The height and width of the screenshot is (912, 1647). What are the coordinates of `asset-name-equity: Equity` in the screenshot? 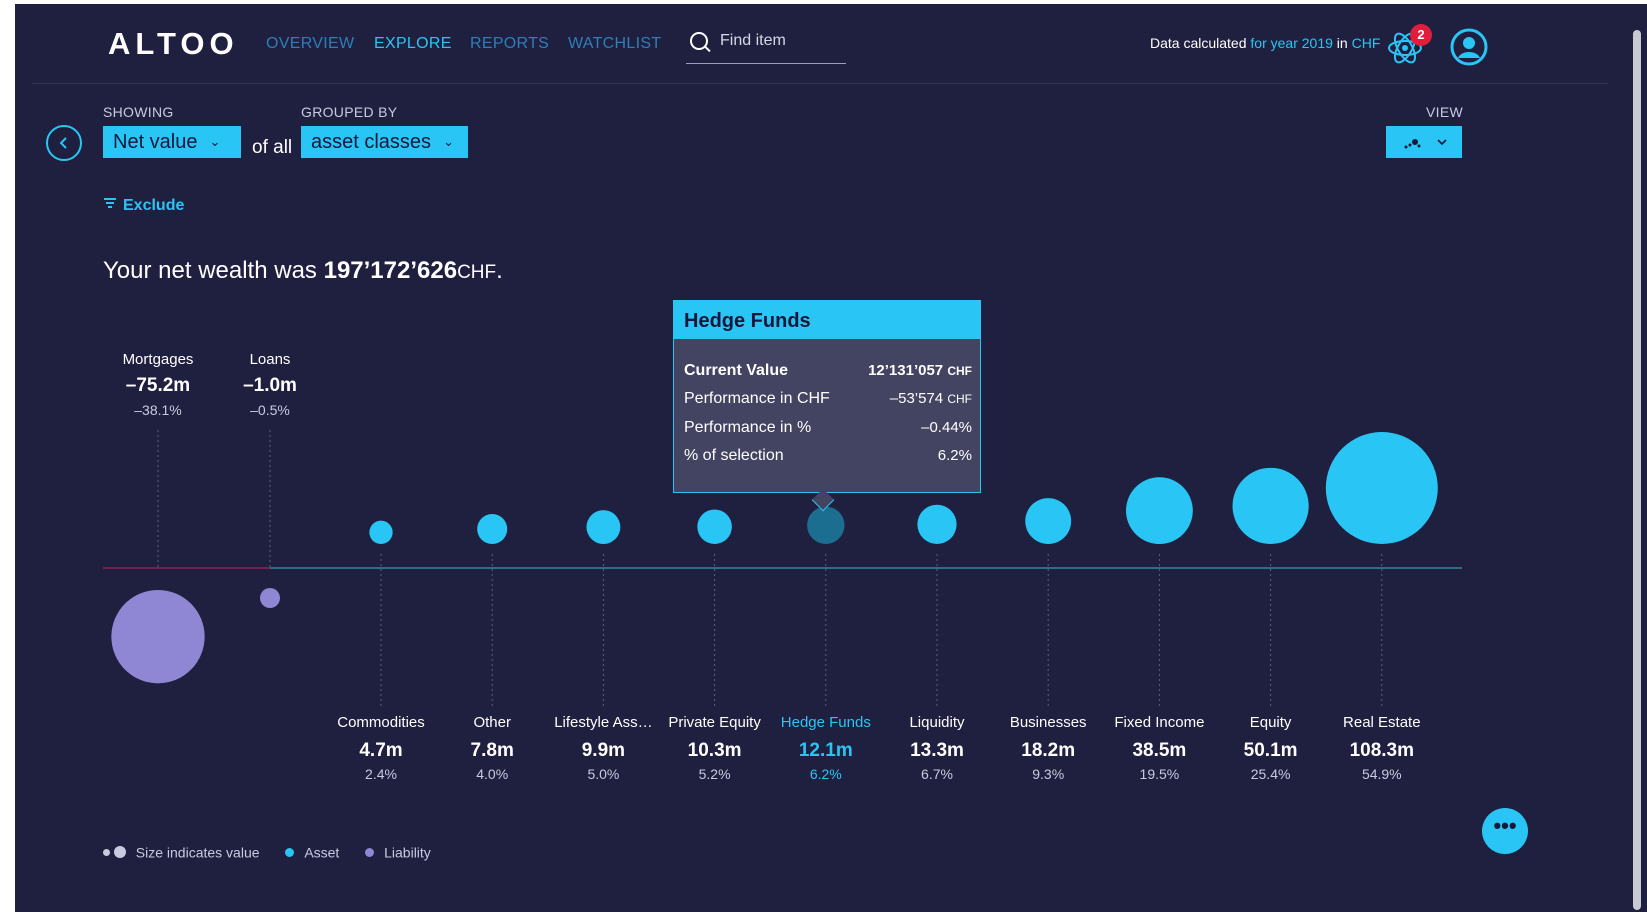 It's located at (1271, 722).